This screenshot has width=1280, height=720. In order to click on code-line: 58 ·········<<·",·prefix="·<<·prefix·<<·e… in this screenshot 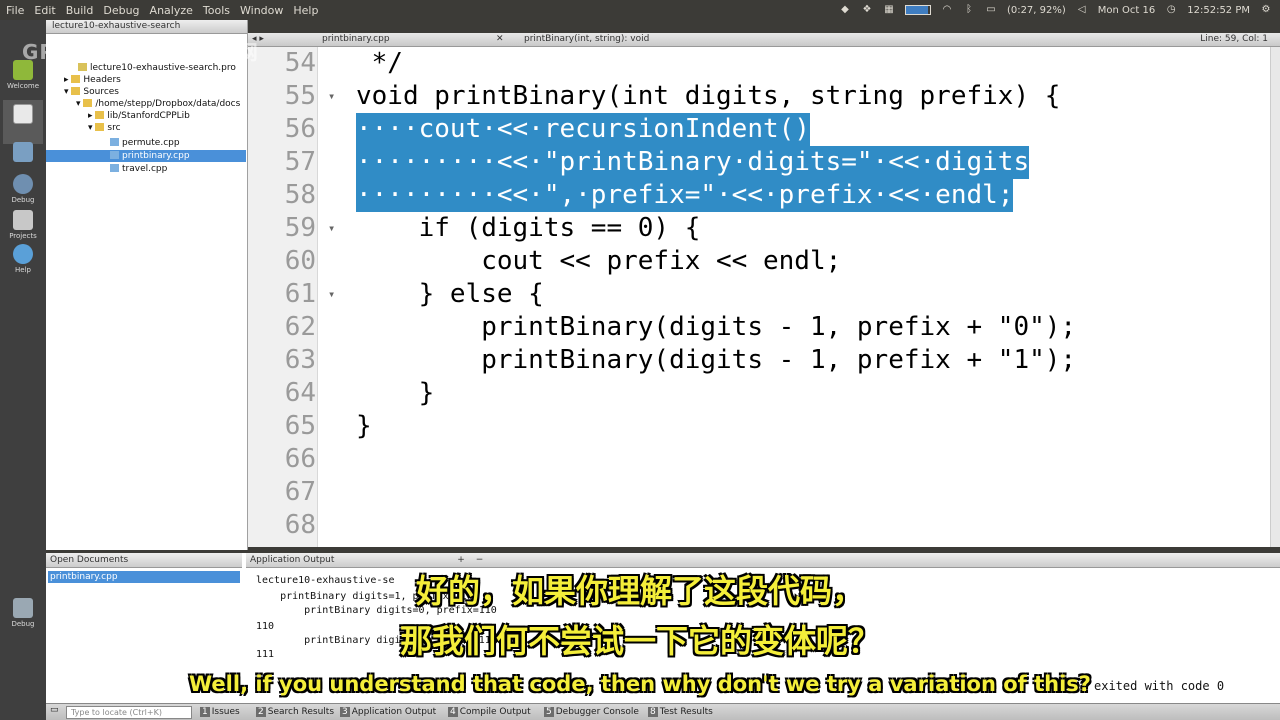, I will do `click(759, 195)`.